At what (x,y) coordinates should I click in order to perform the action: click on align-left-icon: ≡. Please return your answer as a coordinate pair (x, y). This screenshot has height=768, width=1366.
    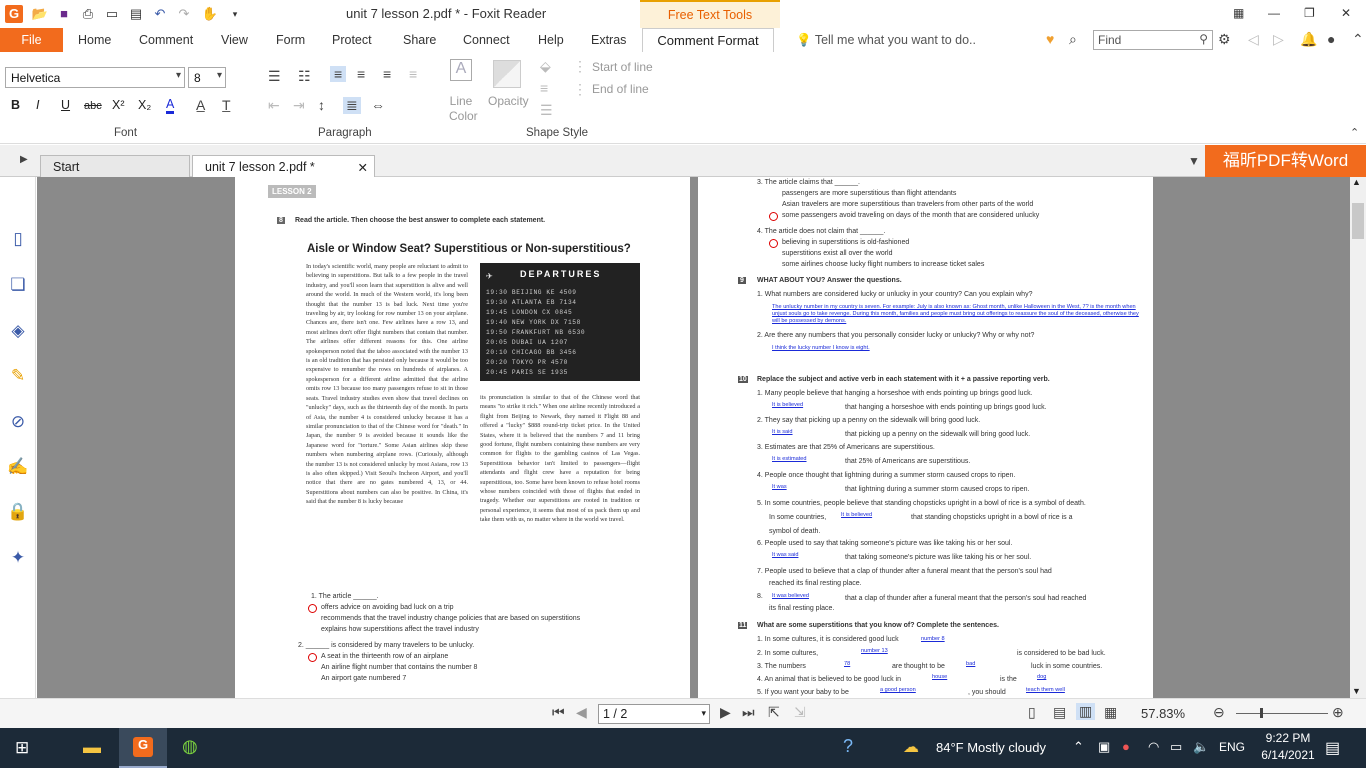
    Looking at the image, I should click on (338, 74).